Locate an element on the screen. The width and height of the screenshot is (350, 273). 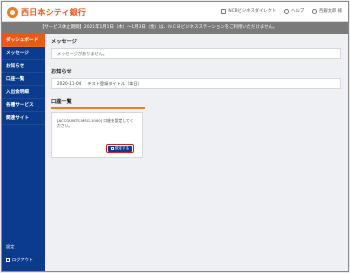
help-label: ヘルプ is located at coordinates (298, 11).